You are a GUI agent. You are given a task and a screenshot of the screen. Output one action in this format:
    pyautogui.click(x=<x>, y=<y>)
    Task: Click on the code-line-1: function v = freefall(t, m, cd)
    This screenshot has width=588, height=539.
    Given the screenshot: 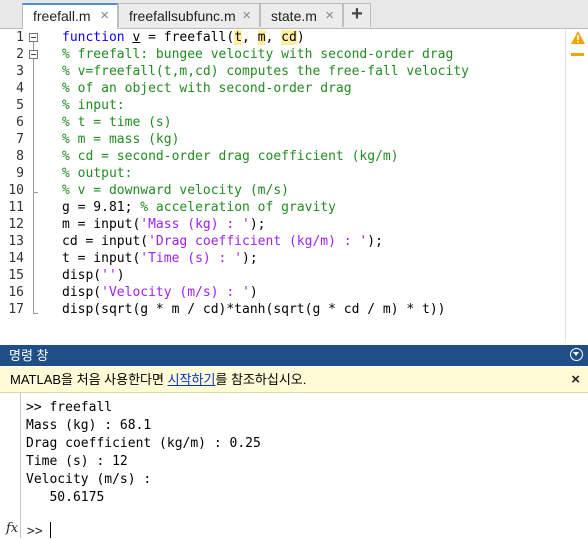 What is the action you would take?
    pyautogui.click(x=183, y=37)
    